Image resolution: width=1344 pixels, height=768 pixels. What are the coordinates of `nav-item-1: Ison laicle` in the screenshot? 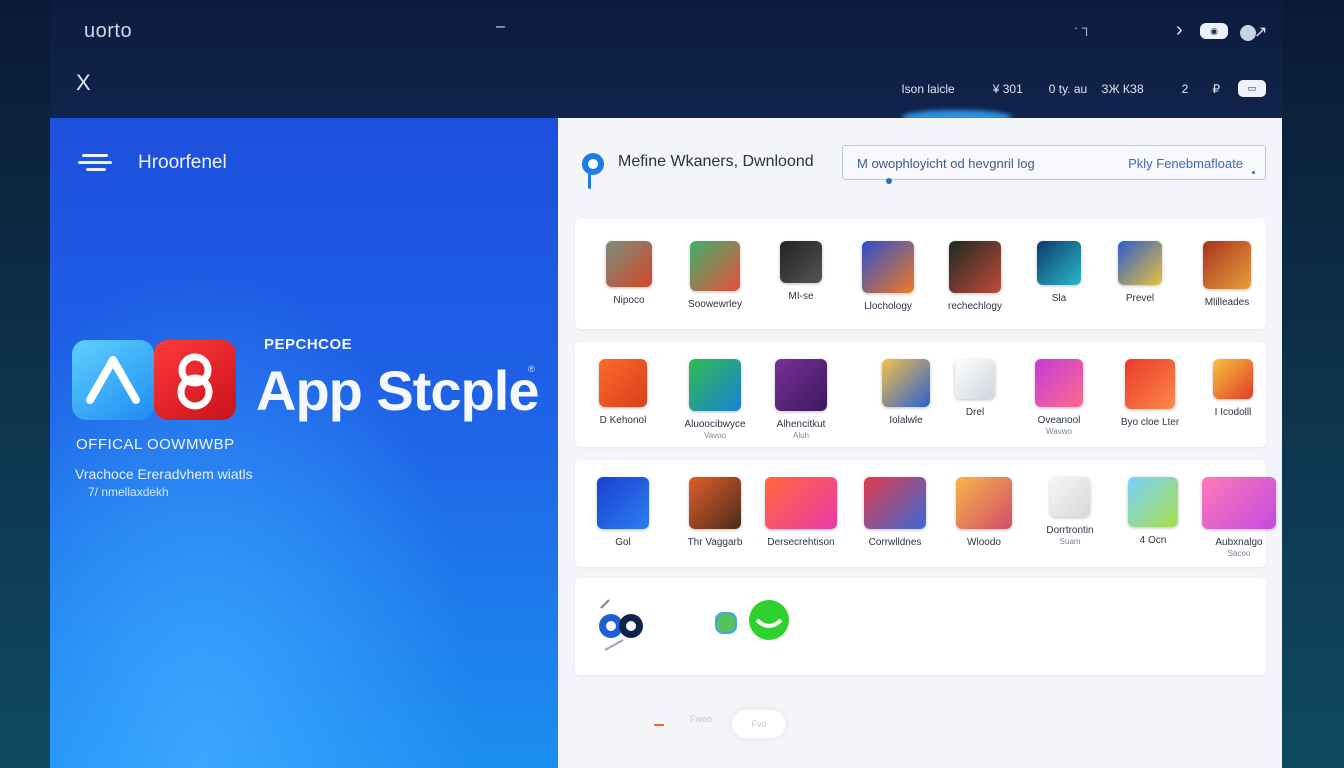 It's located at (927, 89).